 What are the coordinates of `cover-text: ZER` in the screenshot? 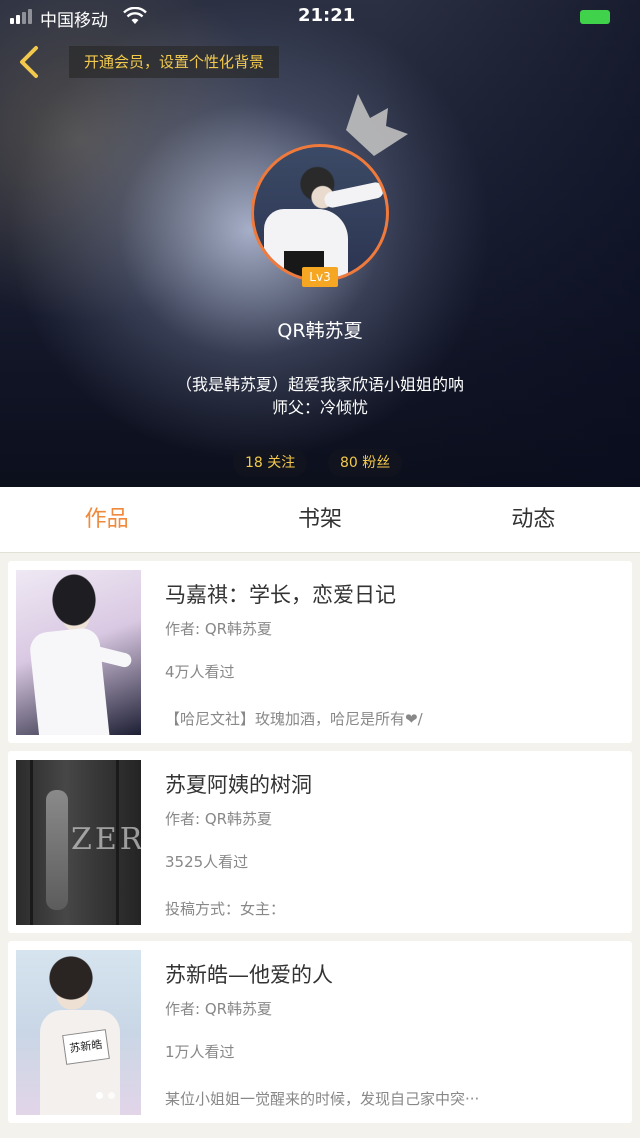 It's located at (106, 839).